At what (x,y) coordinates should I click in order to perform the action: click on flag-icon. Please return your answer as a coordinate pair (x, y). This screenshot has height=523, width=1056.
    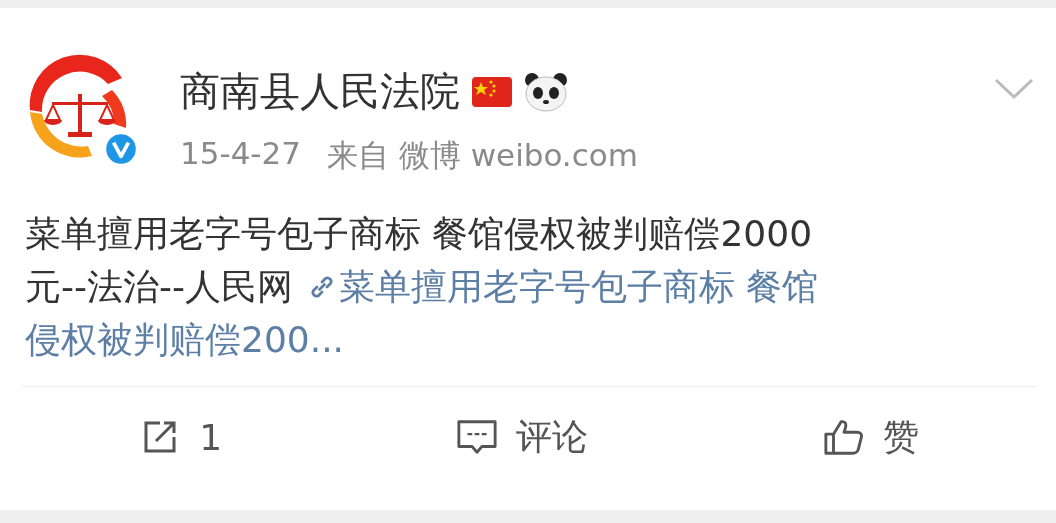
    Looking at the image, I should click on (492, 91).